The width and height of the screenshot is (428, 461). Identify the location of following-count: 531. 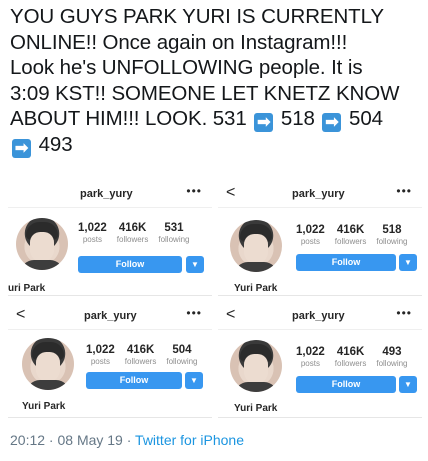
(174, 228).